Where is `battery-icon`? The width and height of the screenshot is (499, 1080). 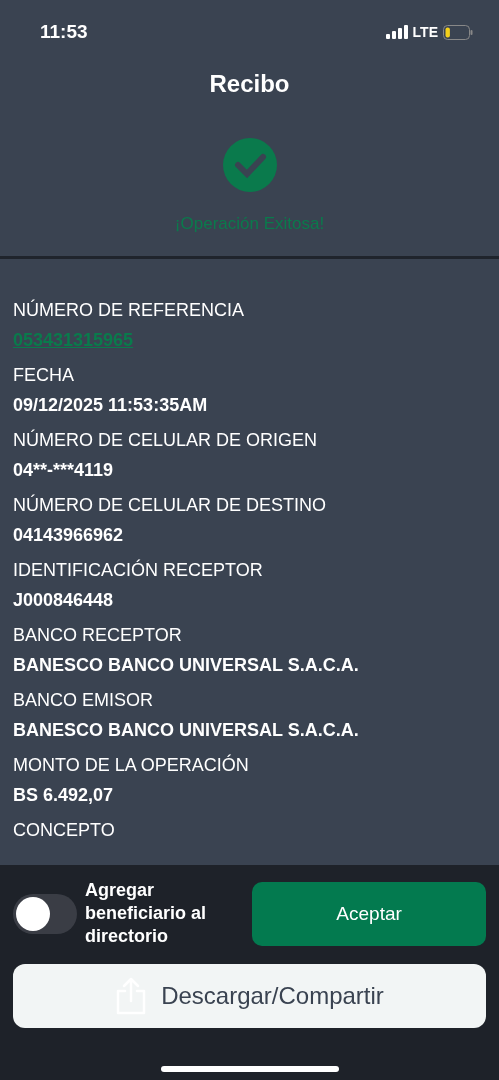 battery-icon is located at coordinates (458, 32).